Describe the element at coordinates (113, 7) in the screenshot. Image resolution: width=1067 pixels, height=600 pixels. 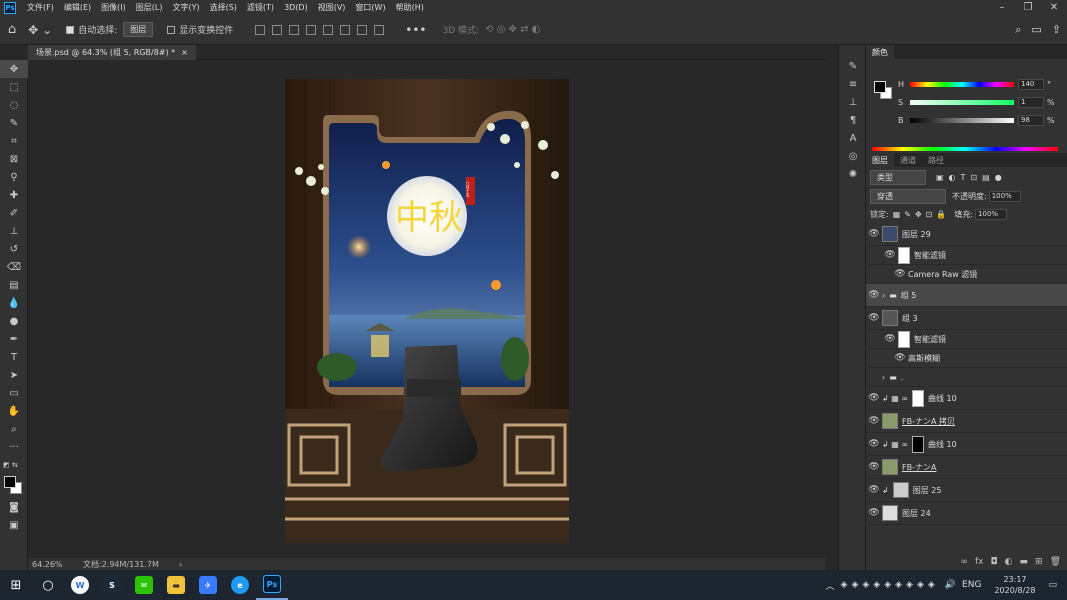
I see `menu-image: 图像(I)` at that location.